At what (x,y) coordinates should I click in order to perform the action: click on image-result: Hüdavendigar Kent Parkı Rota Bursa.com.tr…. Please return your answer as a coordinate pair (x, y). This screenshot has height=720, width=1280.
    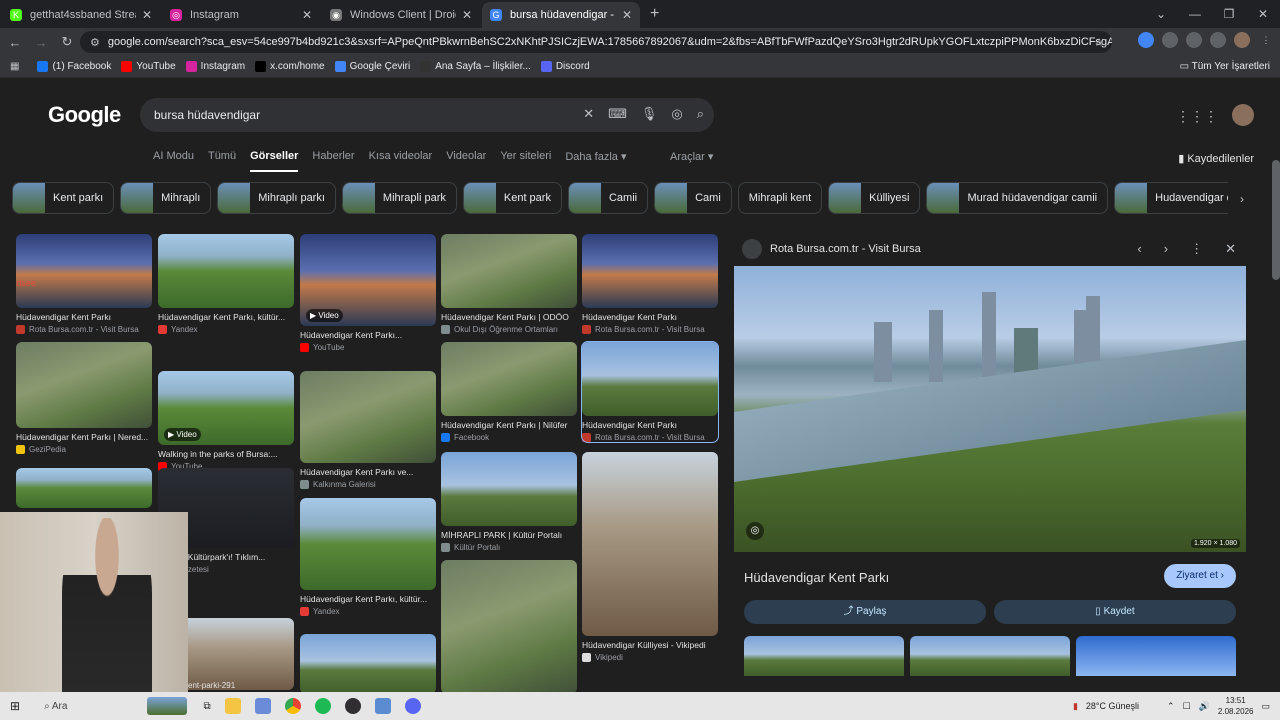
    Looking at the image, I should click on (650, 392).